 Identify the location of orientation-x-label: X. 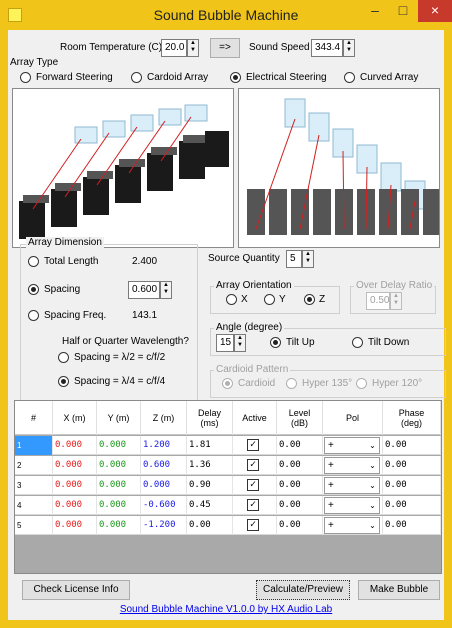
(244, 299).